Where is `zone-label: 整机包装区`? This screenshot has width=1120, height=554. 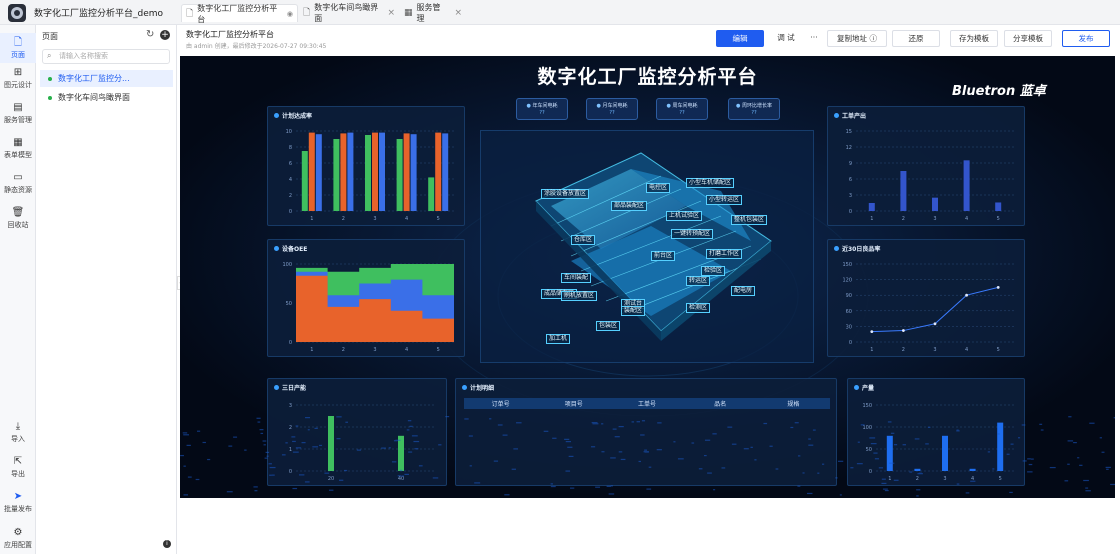
zone-label: 整机包装区 is located at coordinates (749, 220).